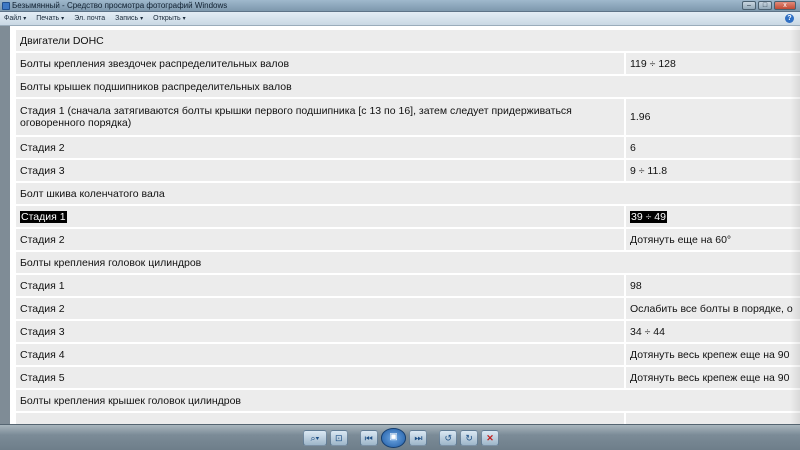 Image resolution: width=800 pixels, height=450 pixels. What do you see at coordinates (713, 285) in the screenshot?
I see `row-value: 98` at bounding box center [713, 285].